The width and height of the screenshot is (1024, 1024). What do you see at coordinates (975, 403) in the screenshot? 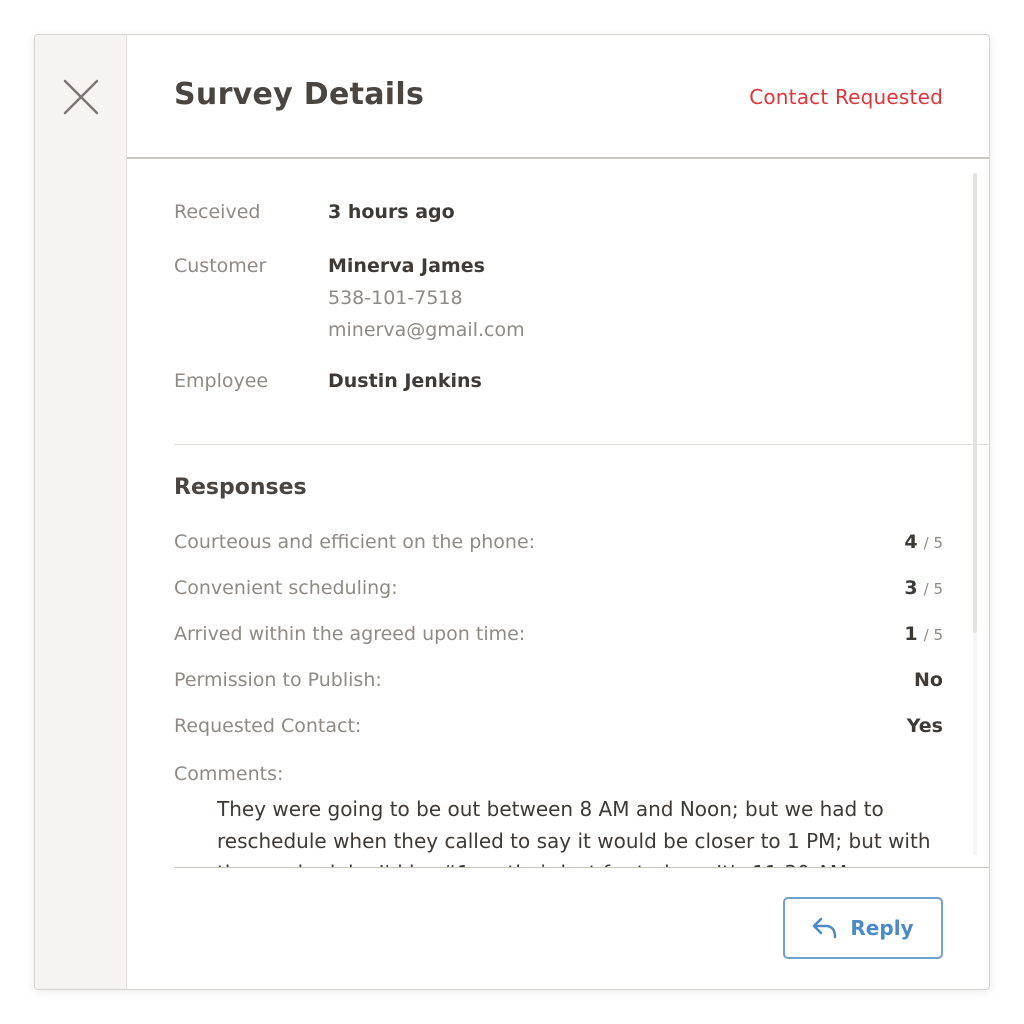
I see `scrollbar-thumb` at bounding box center [975, 403].